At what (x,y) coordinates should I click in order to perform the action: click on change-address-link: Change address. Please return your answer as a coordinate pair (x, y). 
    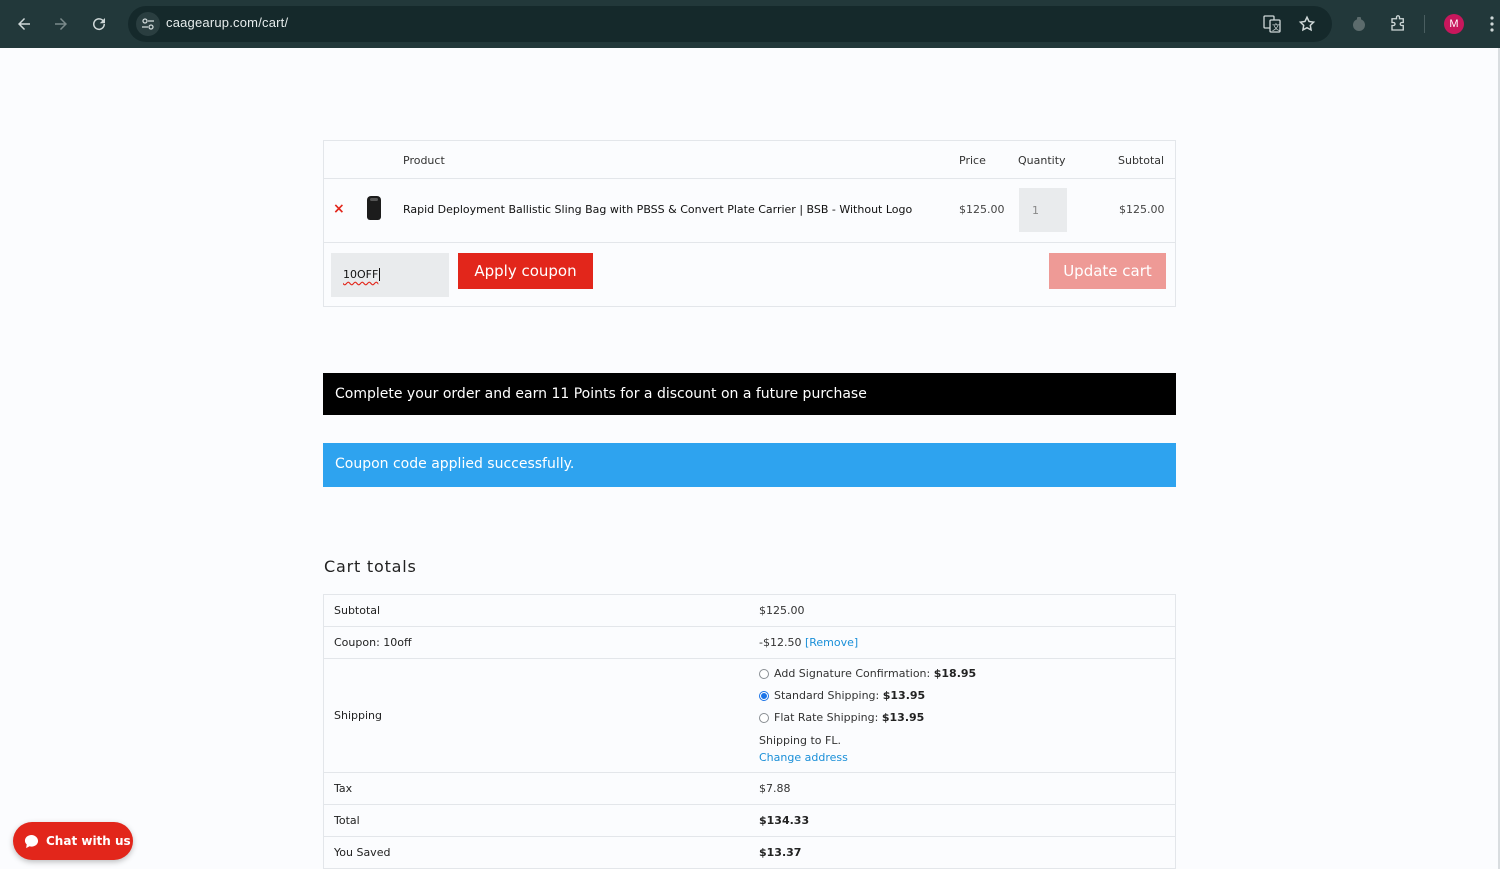
    Looking at the image, I should click on (803, 757).